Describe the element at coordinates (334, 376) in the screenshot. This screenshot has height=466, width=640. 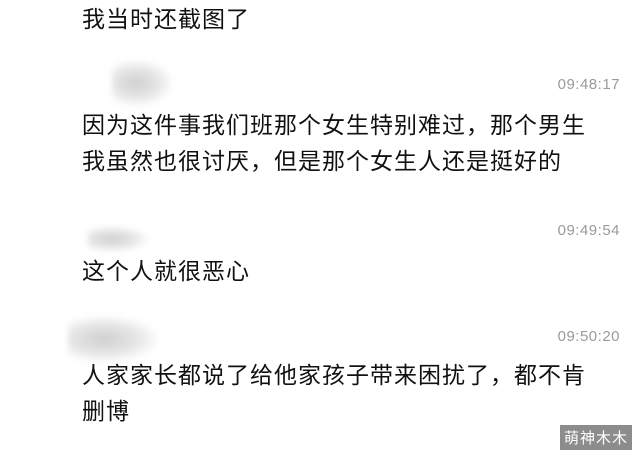
I see `message-text: 人家家长都说了给他家孩子带来困扰了，都不肯` at that location.